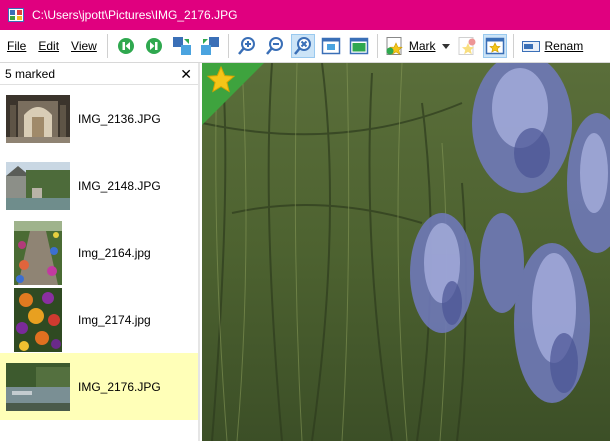 The image size is (610, 441). What do you see at coordinates (305, 15) in the screenshot?
I see `title-bar: C:\Users\jpott\Pictures\IMG_2176.JPG` at bounding box center [305, 15].